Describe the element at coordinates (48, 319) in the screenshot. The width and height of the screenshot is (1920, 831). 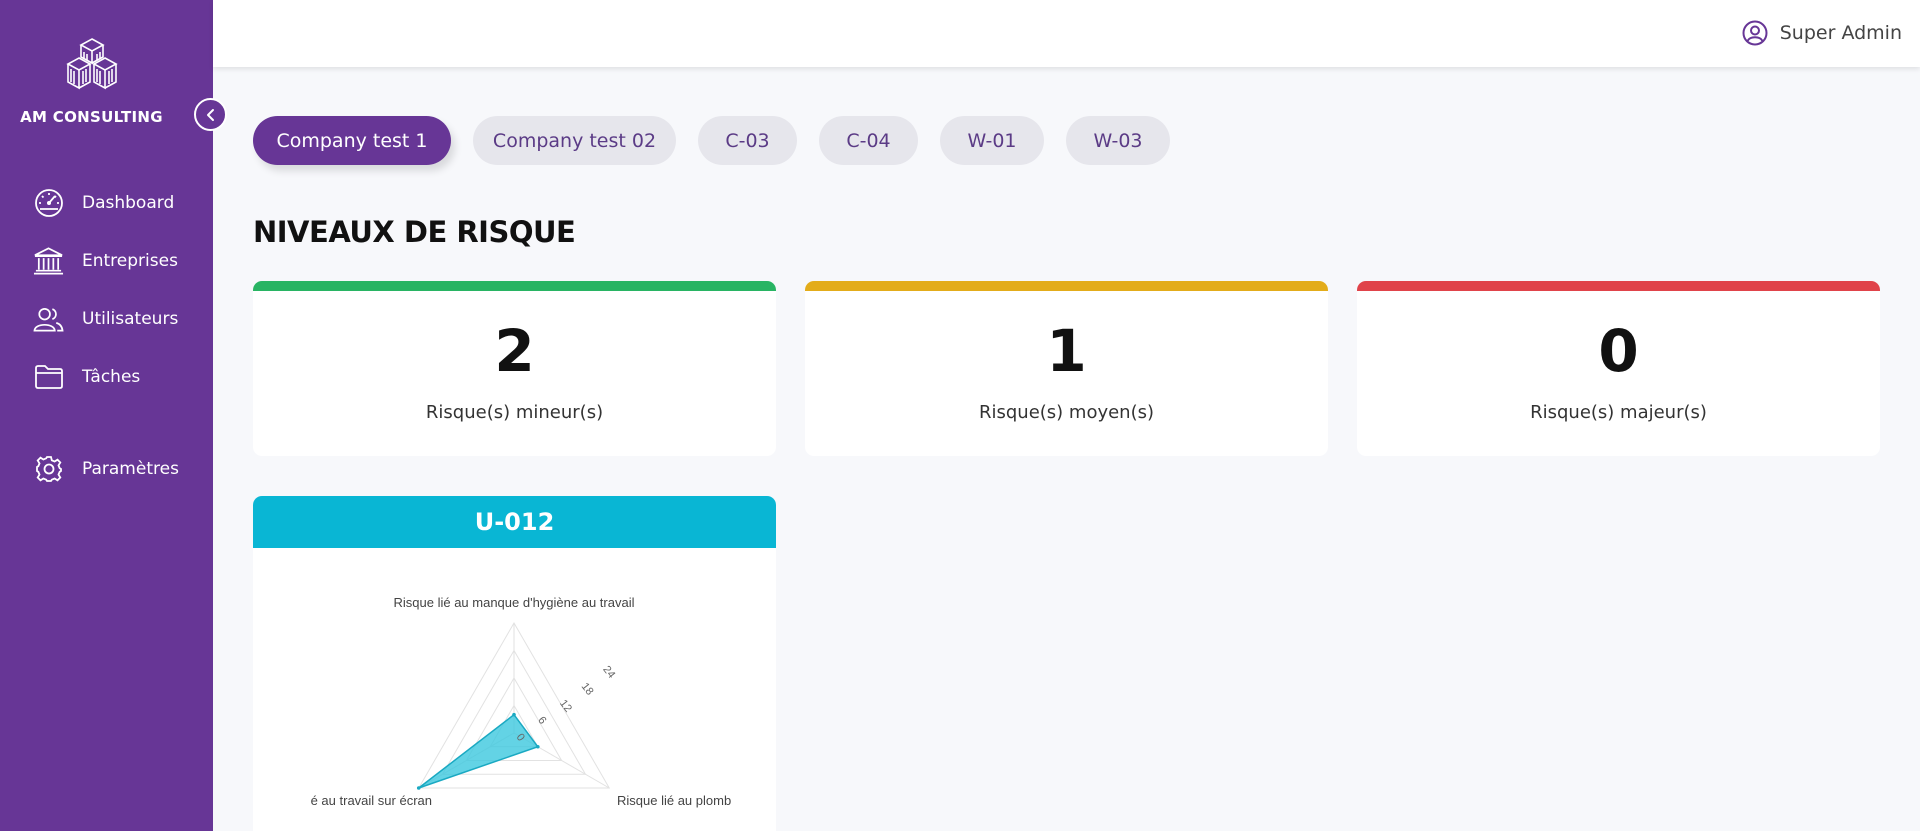
I see `users-icon` at that location.